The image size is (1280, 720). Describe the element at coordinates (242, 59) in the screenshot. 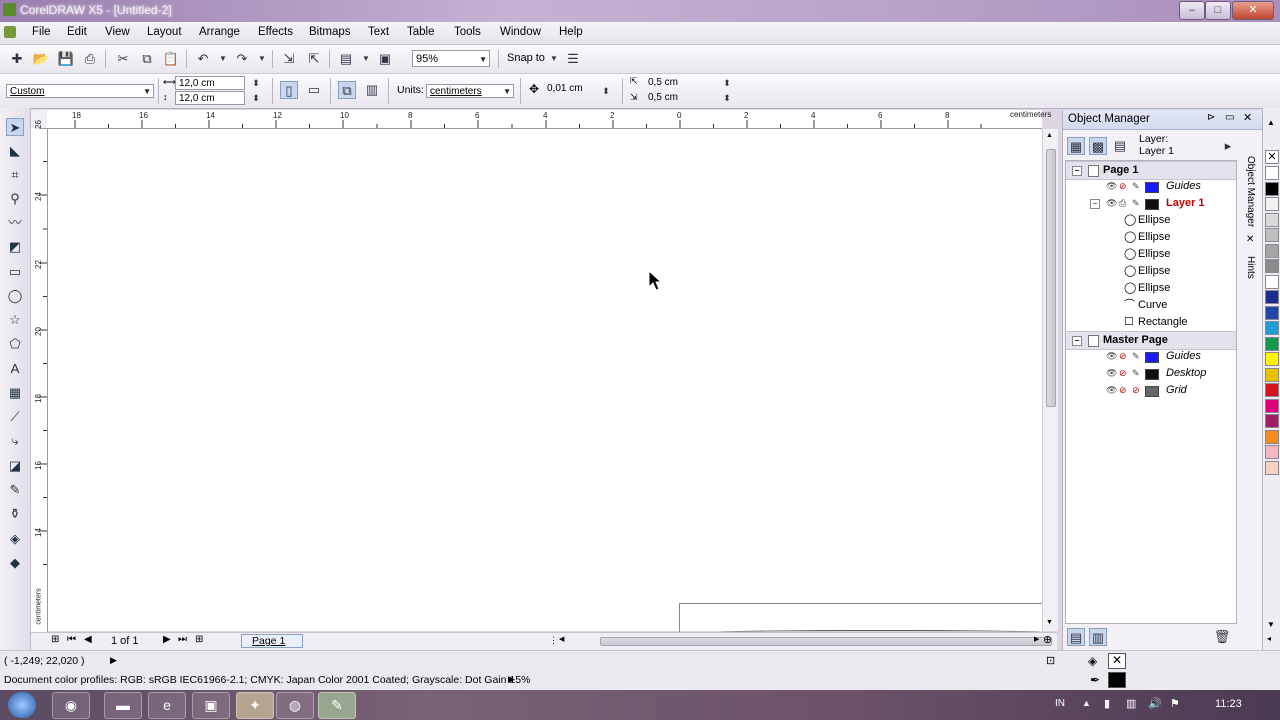

I see `redo-icon: ↷` at that location.